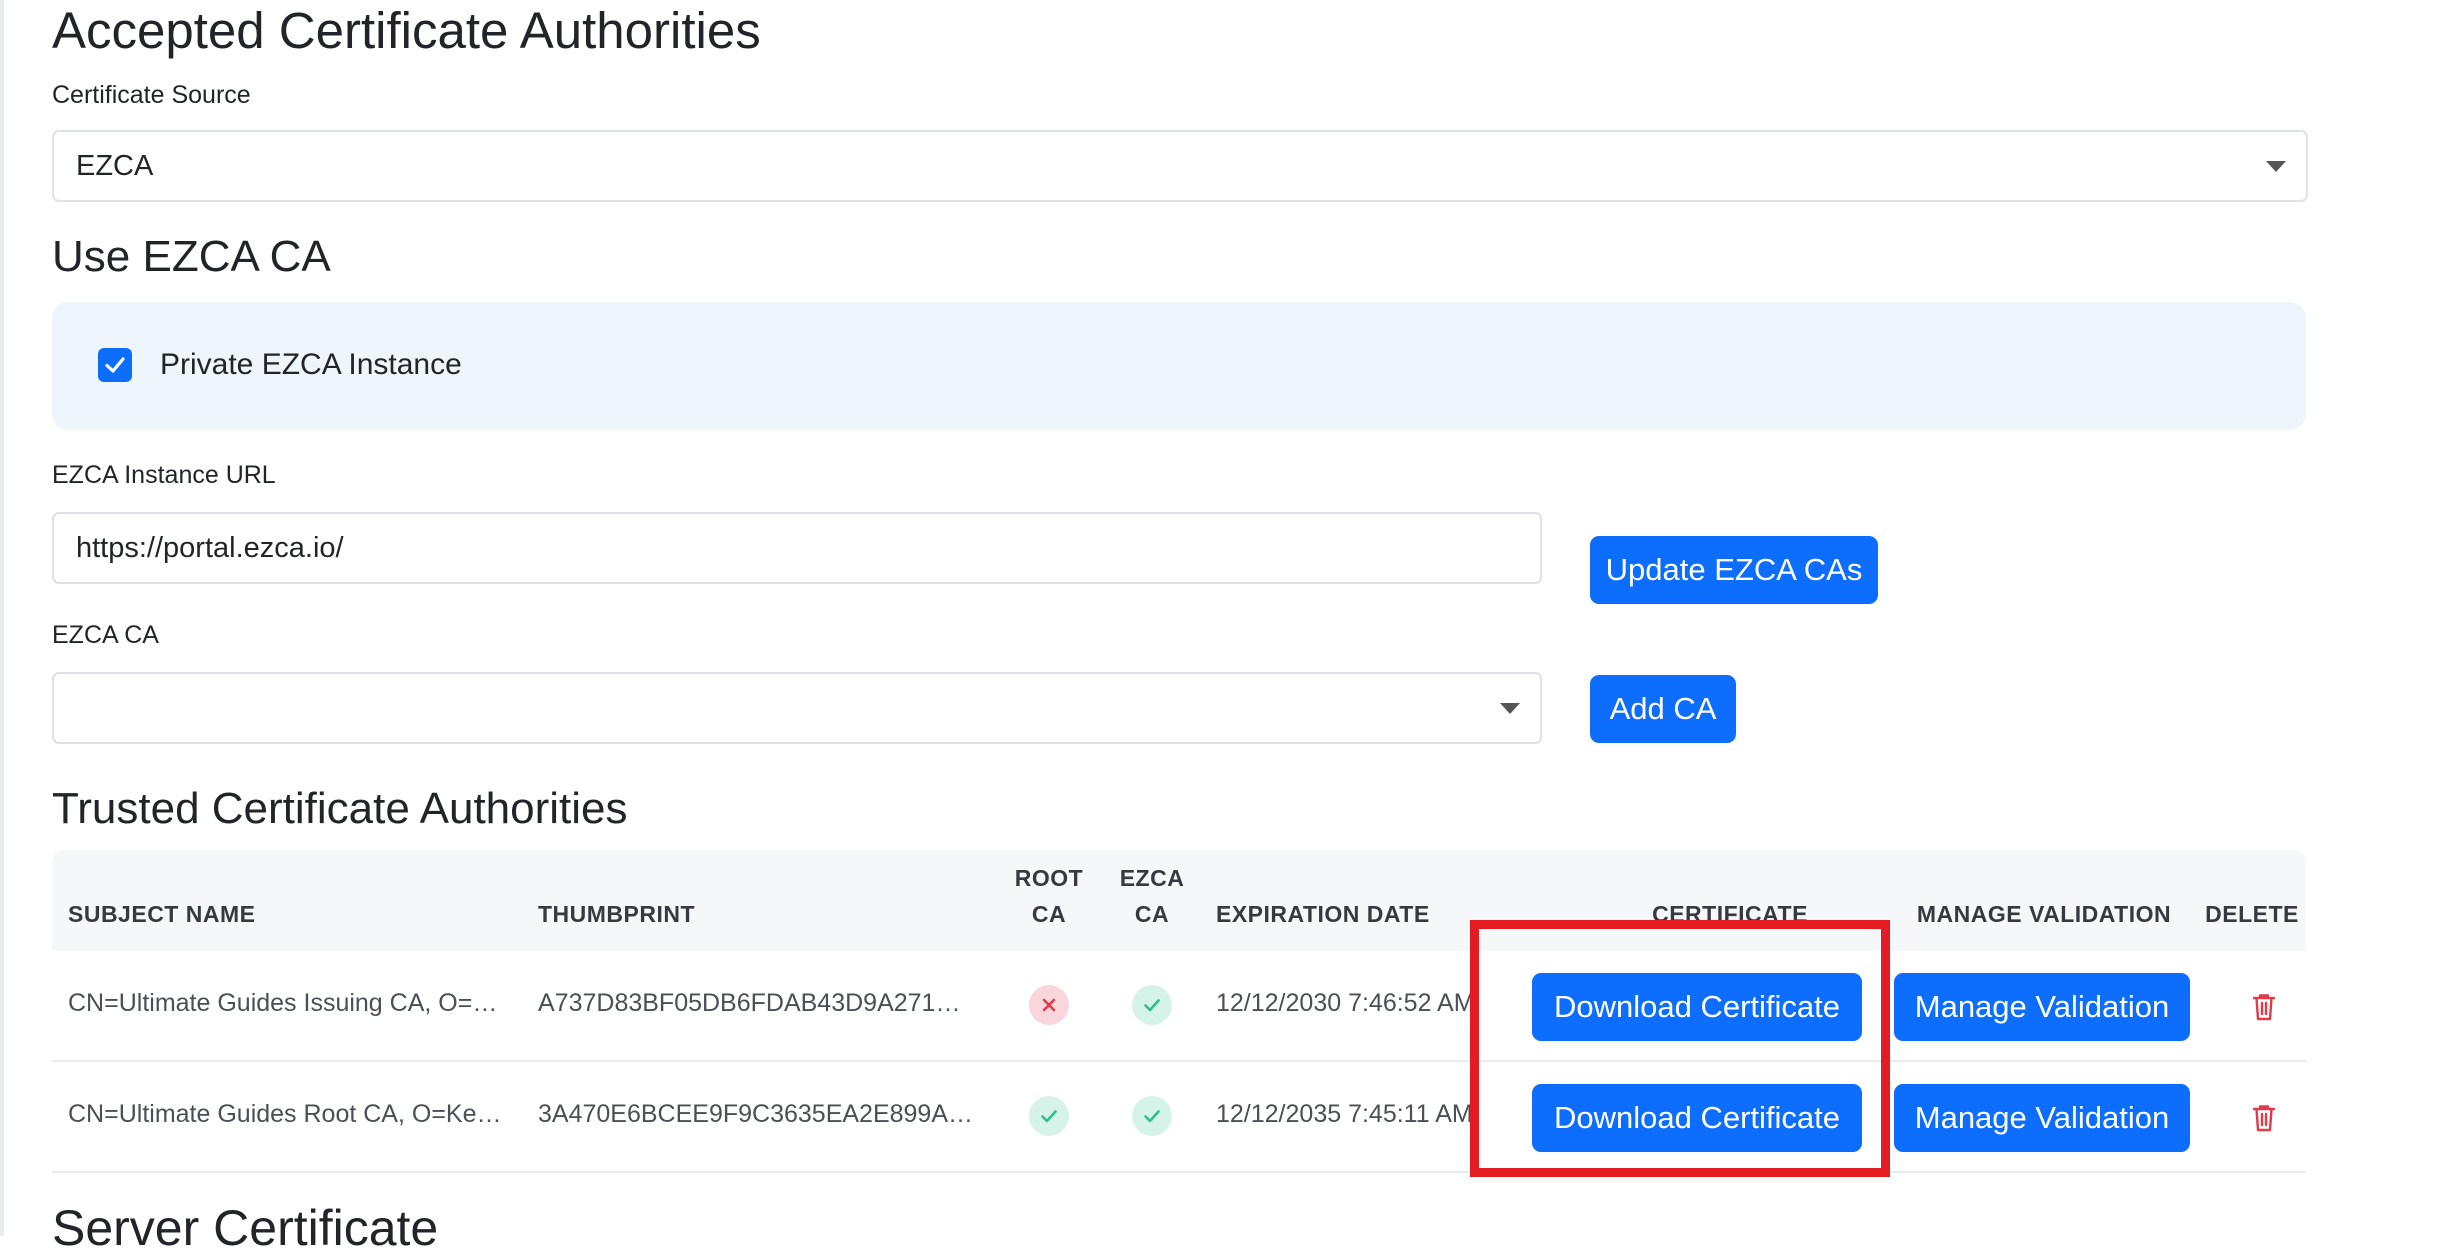 Image resolution: width=2458 pixels, height=1258 pixels. Describe the element at coordinates (617, 914) in the screenshot. I see `header-thumbprint: THUMBPRINT` at that location.